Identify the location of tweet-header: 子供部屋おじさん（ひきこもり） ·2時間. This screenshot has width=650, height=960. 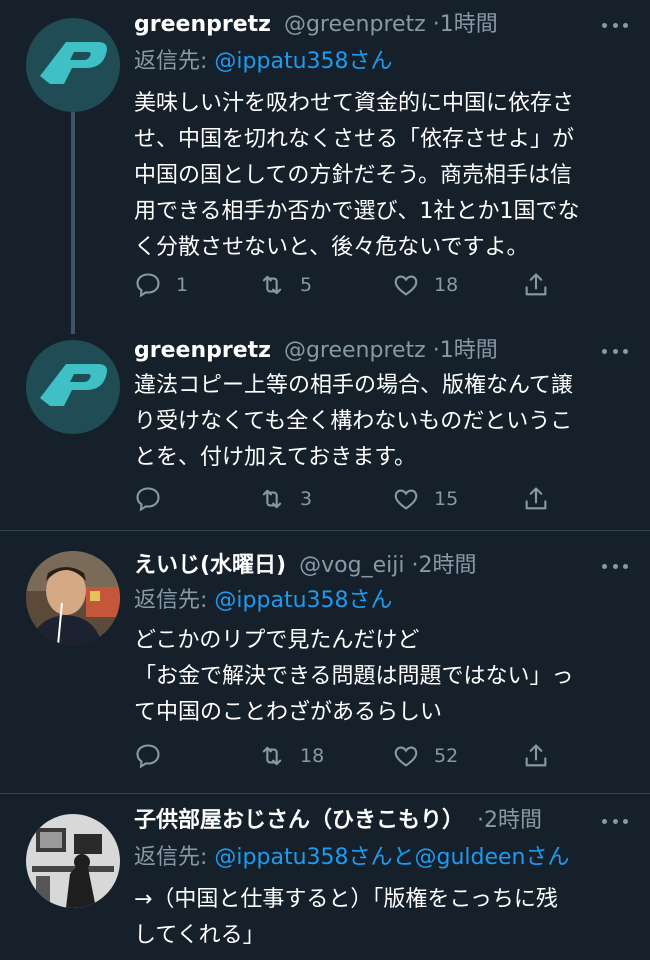
(338, 821).